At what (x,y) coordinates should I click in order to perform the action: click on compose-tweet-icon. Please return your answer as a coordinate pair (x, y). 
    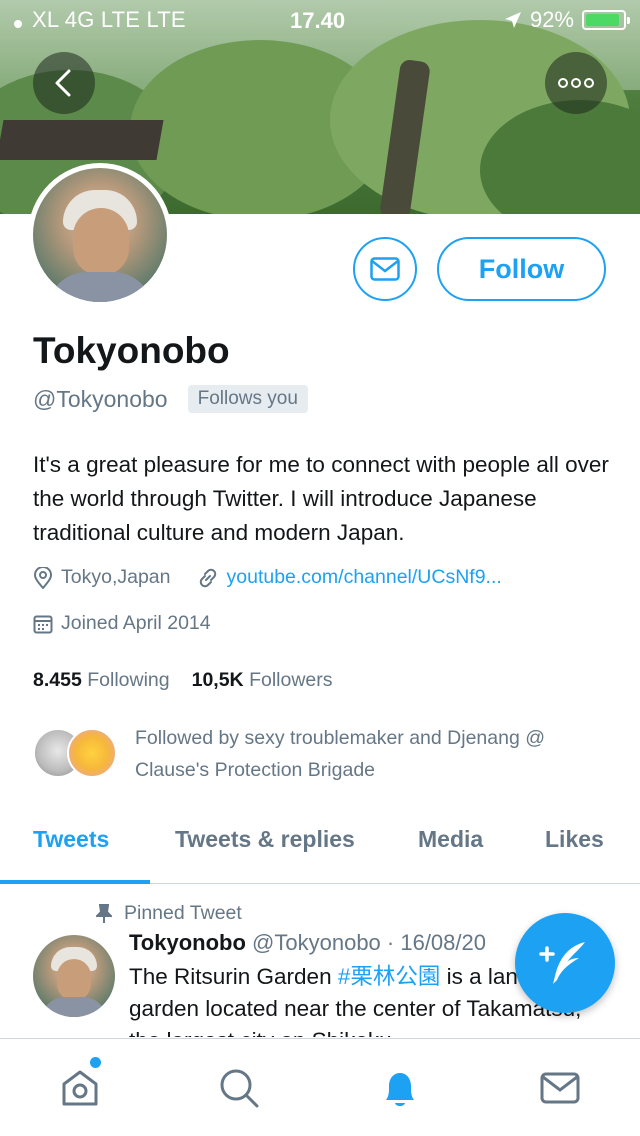
    Looking at the image, I should click on (562, 963).